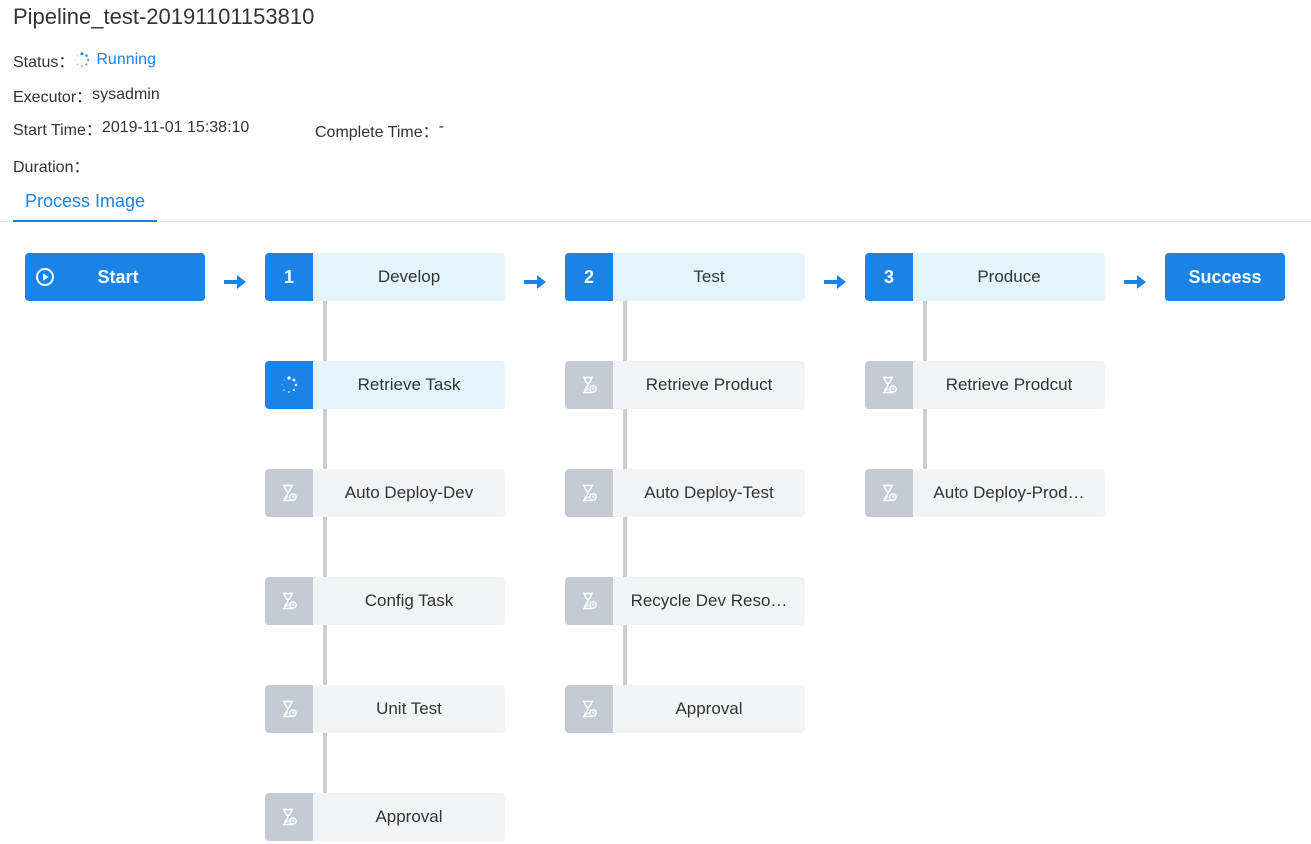 This screenshot has height=844, width=1311. I want to click on success-node: Success, so click(1225, 277).